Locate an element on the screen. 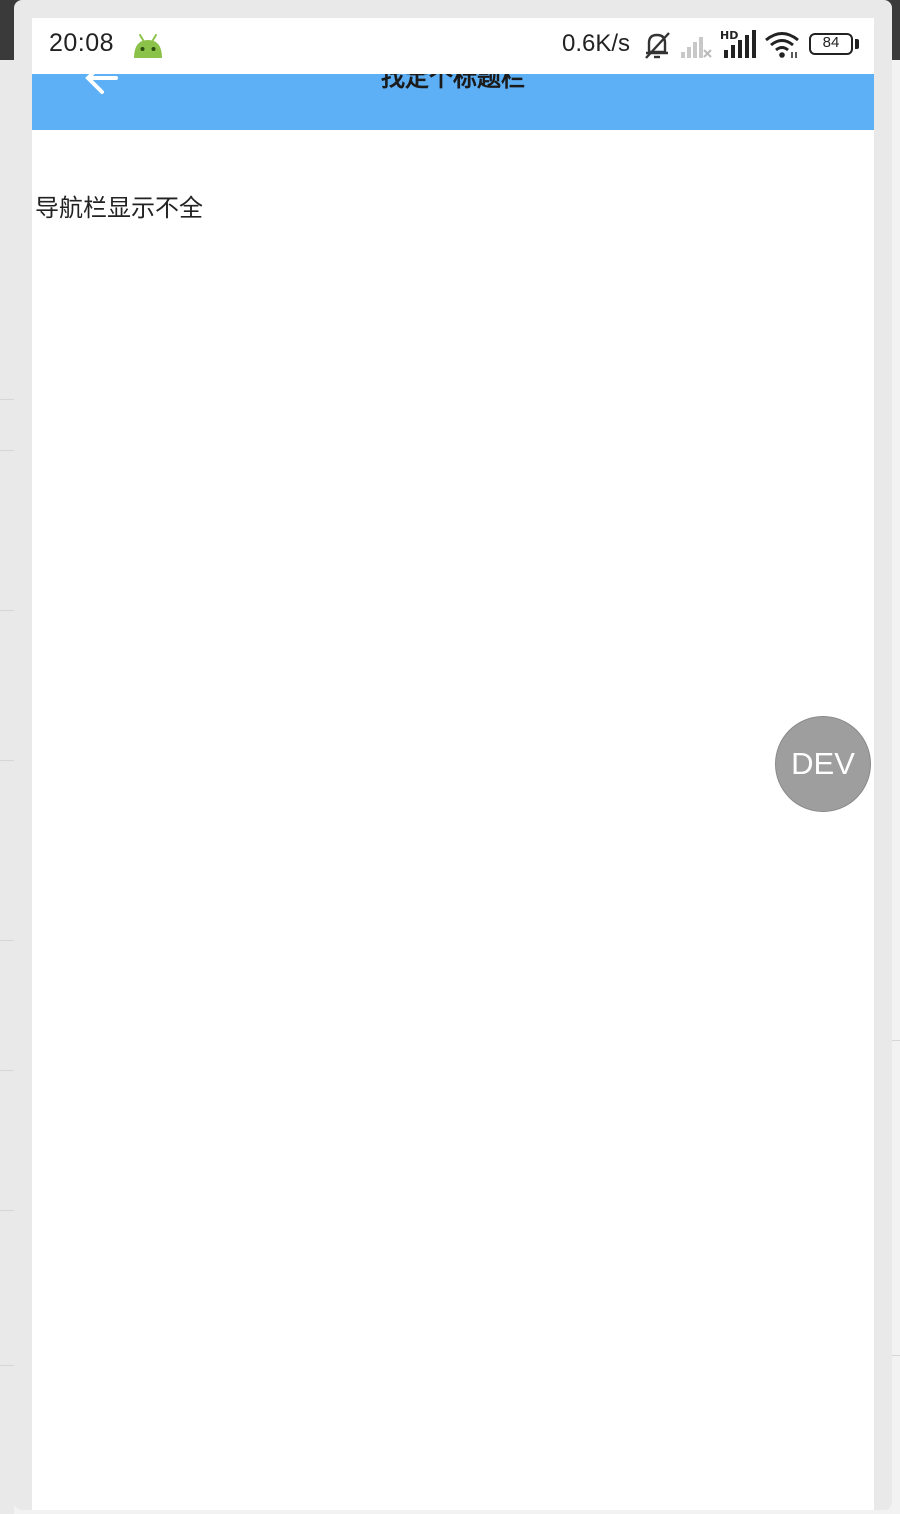  battery-icon: 84 is located at coordinates (835, 46).